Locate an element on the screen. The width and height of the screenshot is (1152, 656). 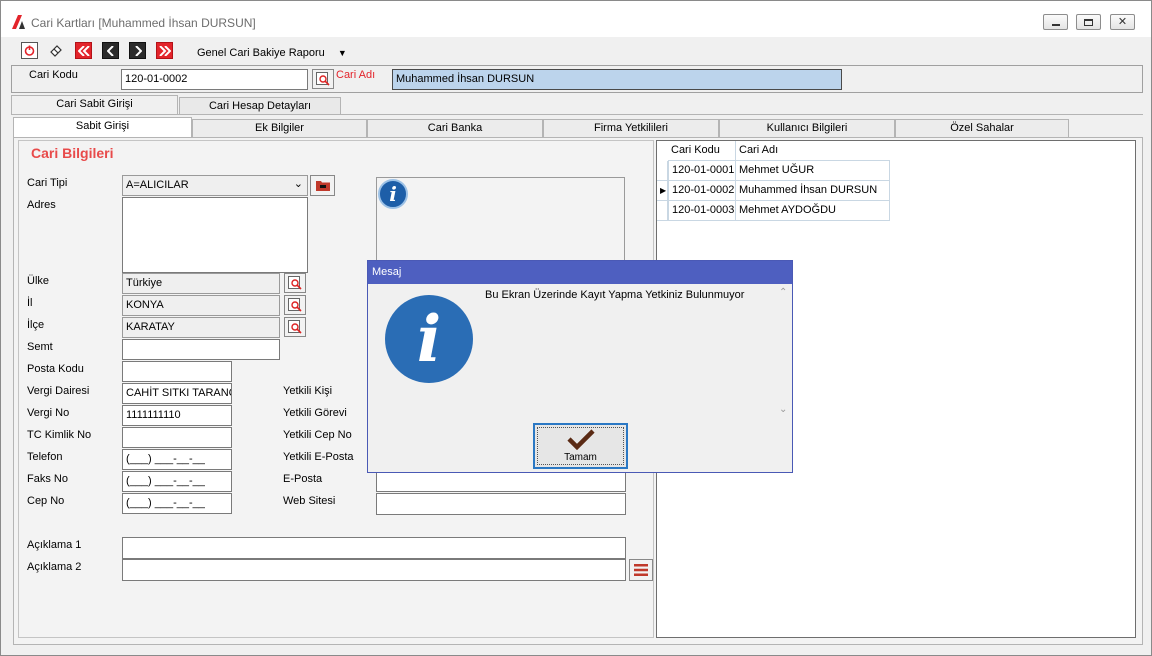
ilce-lookup-button is located at coordinates (295, 327).